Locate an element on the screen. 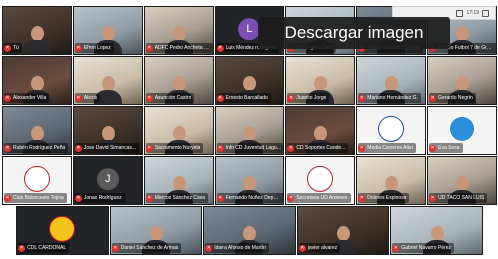  participant-nameplate: ✕ Asunción Castro is located at coordinates (170, 98).